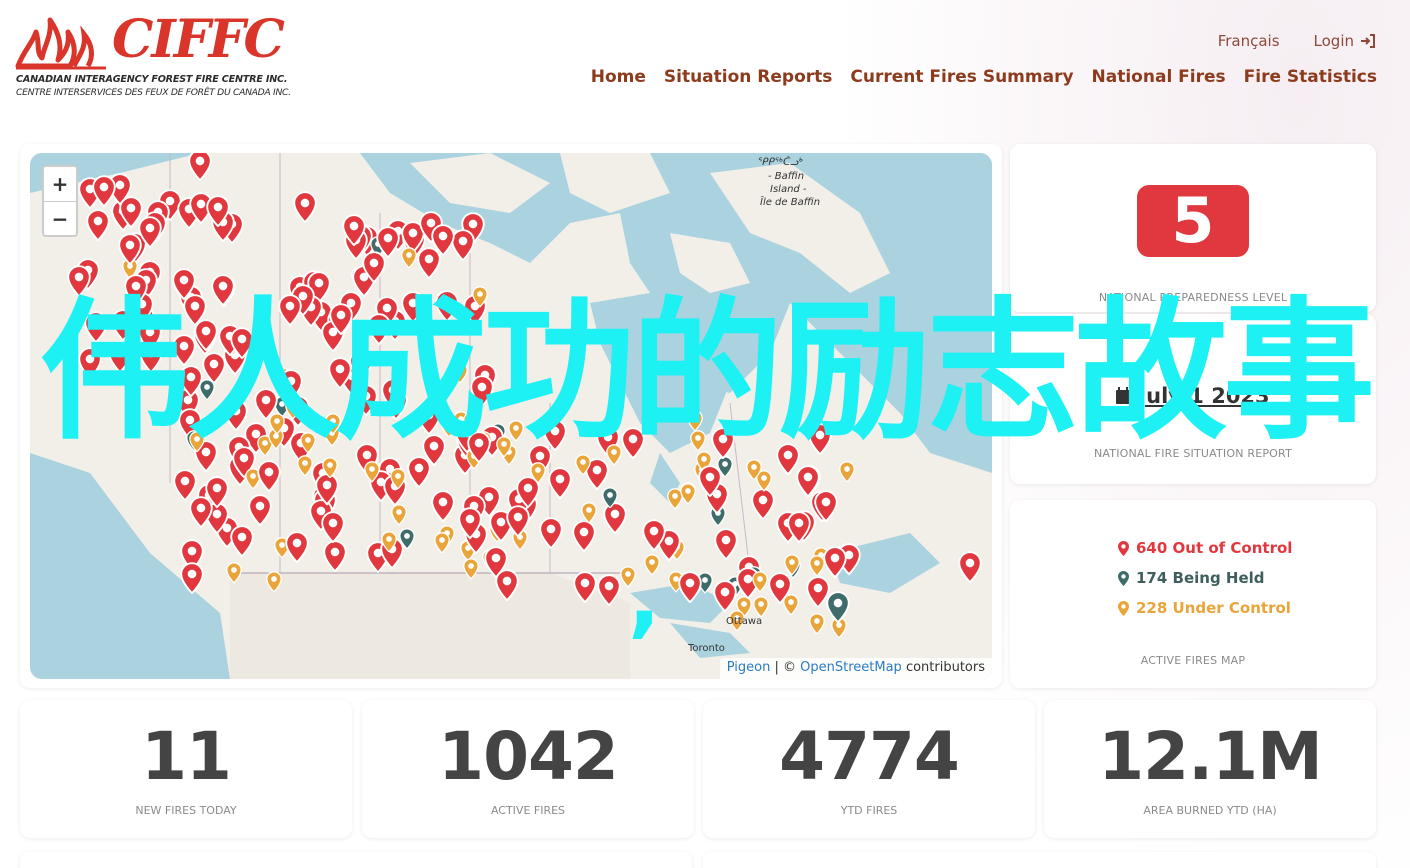 Image resolution: width=1410 pixels, height=868 pixels. What do you see at coordinates (1249, 41) in the screenshot?
I see `language-link: Français` at bounding box center [1249, 41].